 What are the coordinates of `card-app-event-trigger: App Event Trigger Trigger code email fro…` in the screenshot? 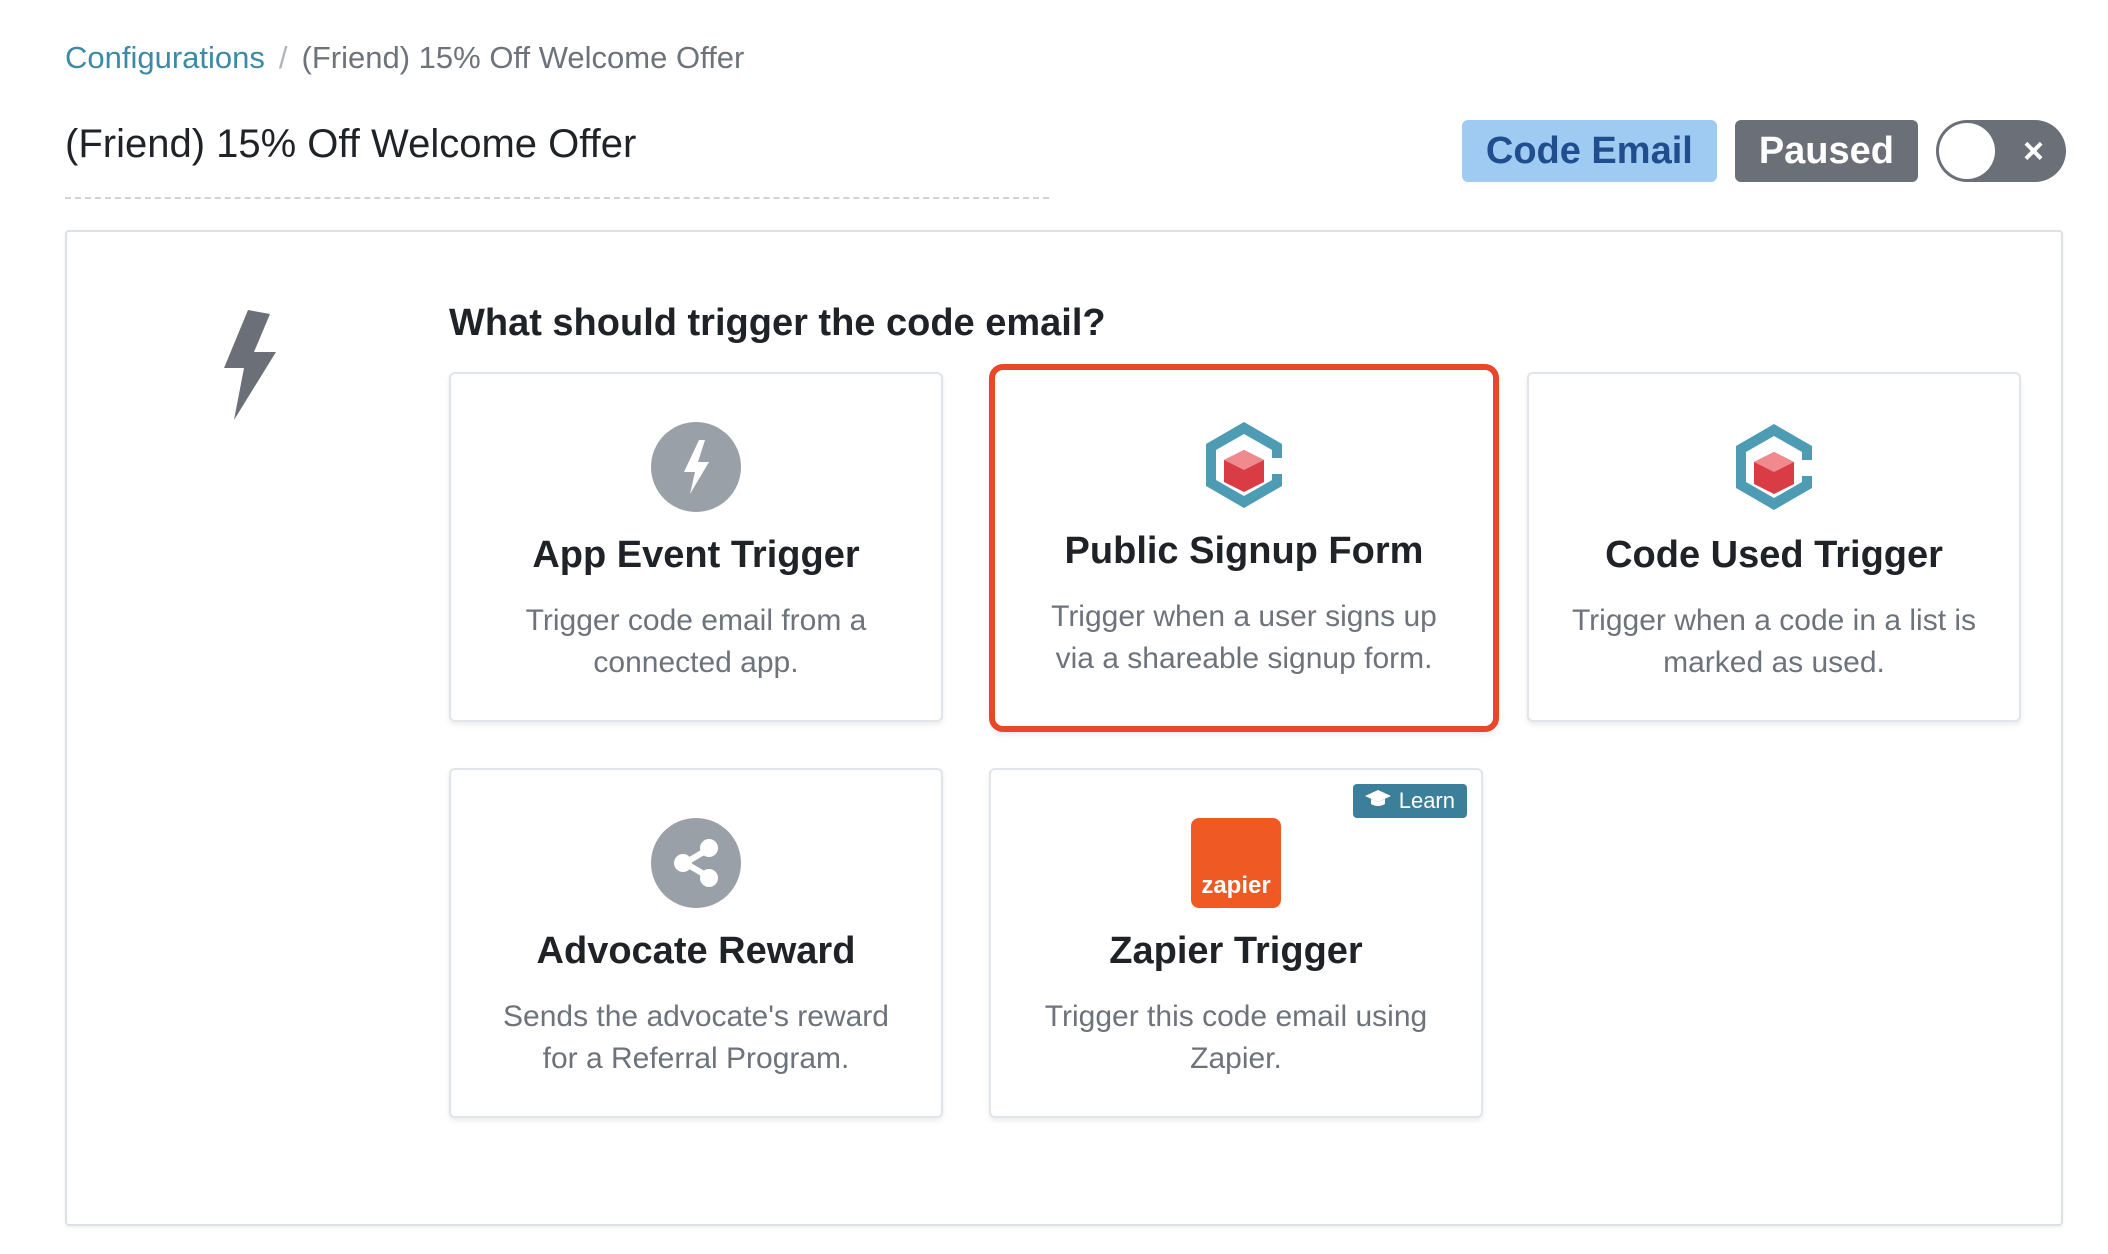 It's located at (696, 547).